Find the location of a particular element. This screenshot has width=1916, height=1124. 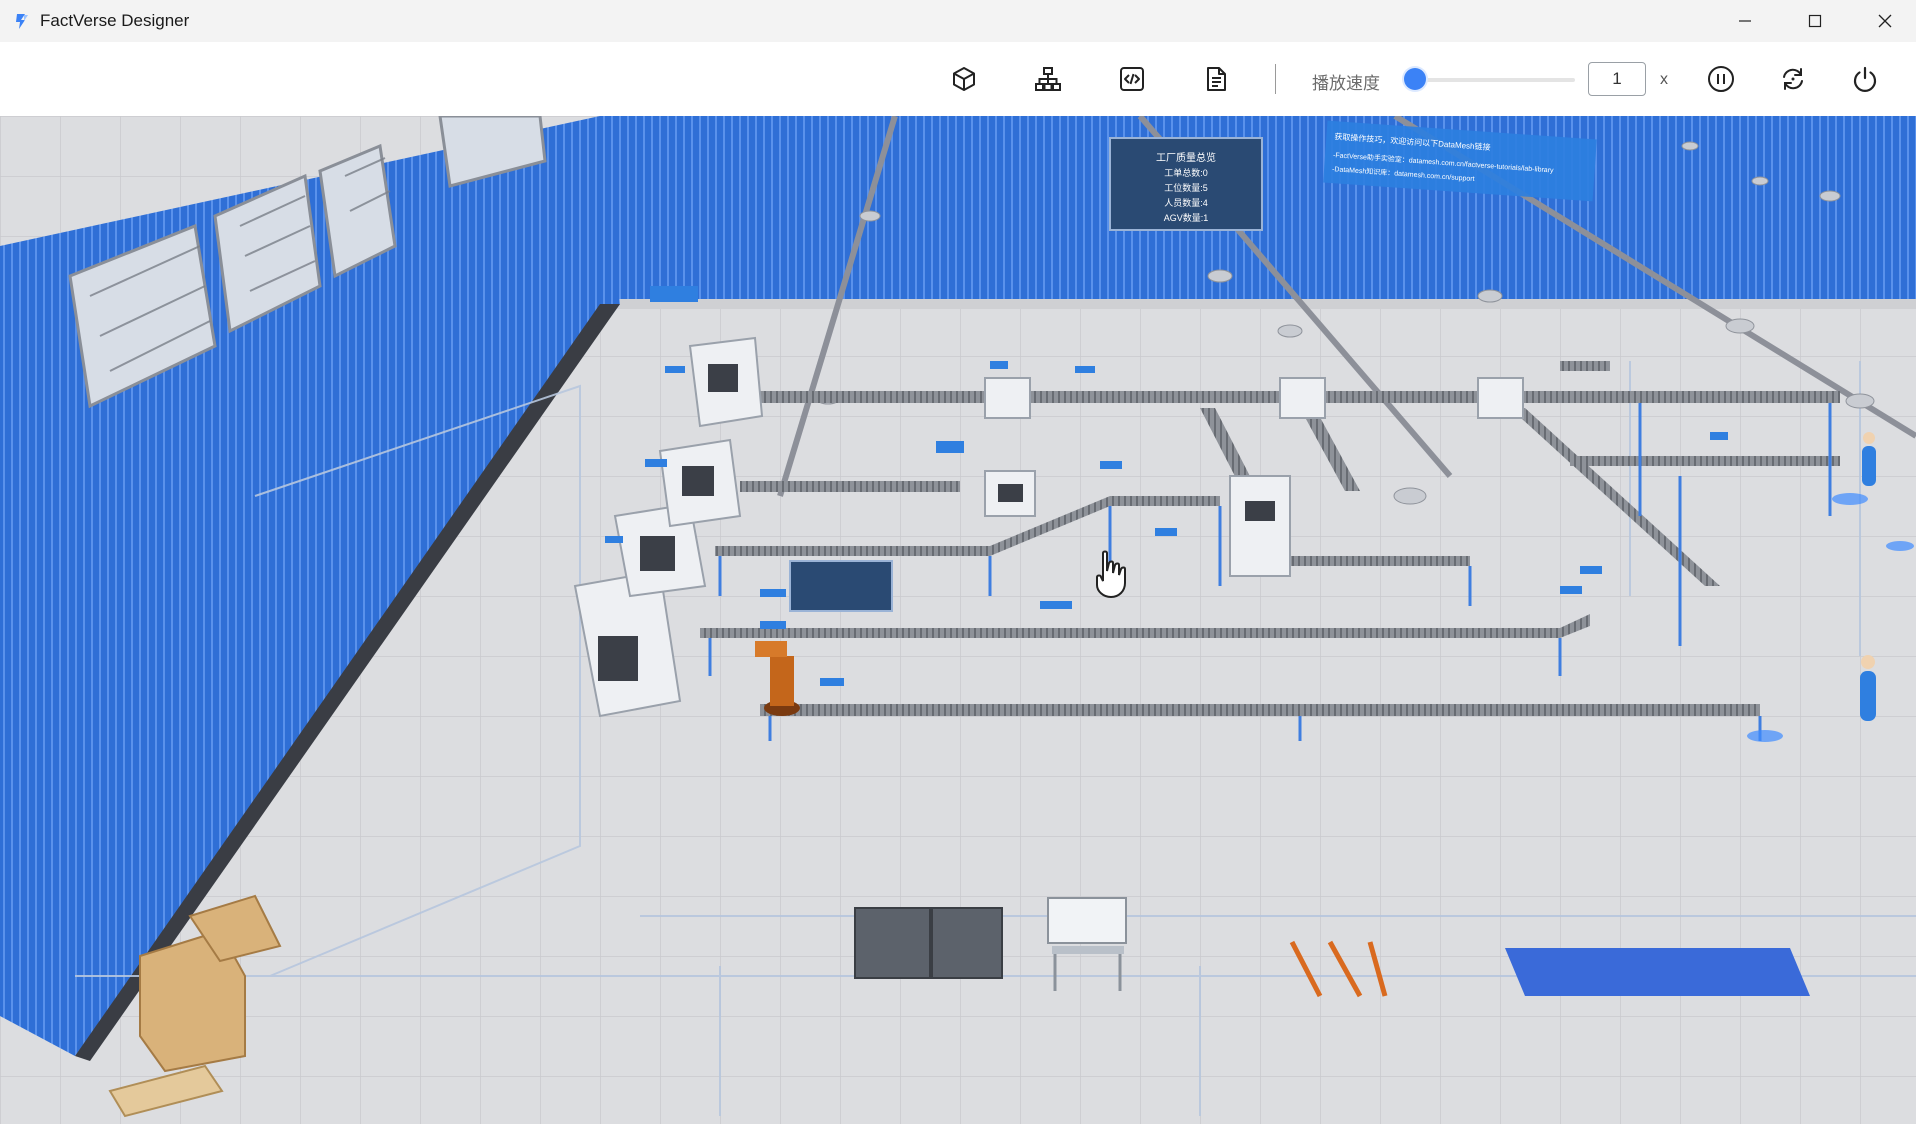

stats-board-line: 工位数量:5 is located at coordinates (1186, 187).